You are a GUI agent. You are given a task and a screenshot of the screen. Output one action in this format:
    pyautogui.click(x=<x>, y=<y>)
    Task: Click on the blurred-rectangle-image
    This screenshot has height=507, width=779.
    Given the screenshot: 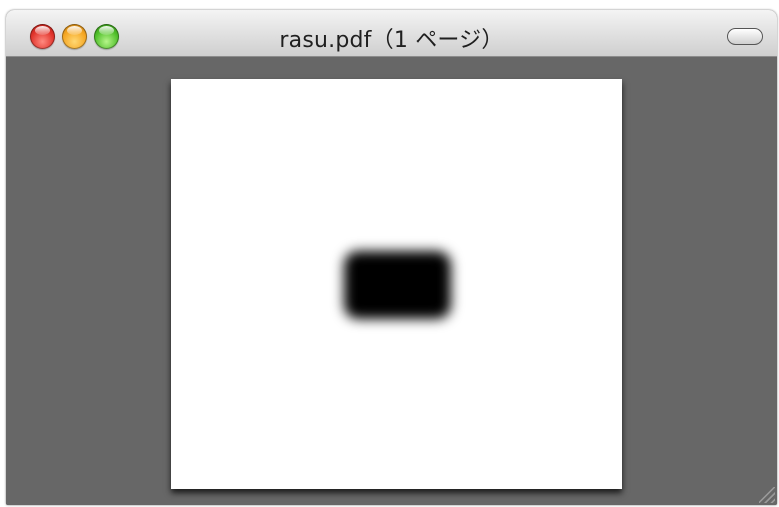 What is the action you would take?
    pyautogui.click(x=397, y=285)
    